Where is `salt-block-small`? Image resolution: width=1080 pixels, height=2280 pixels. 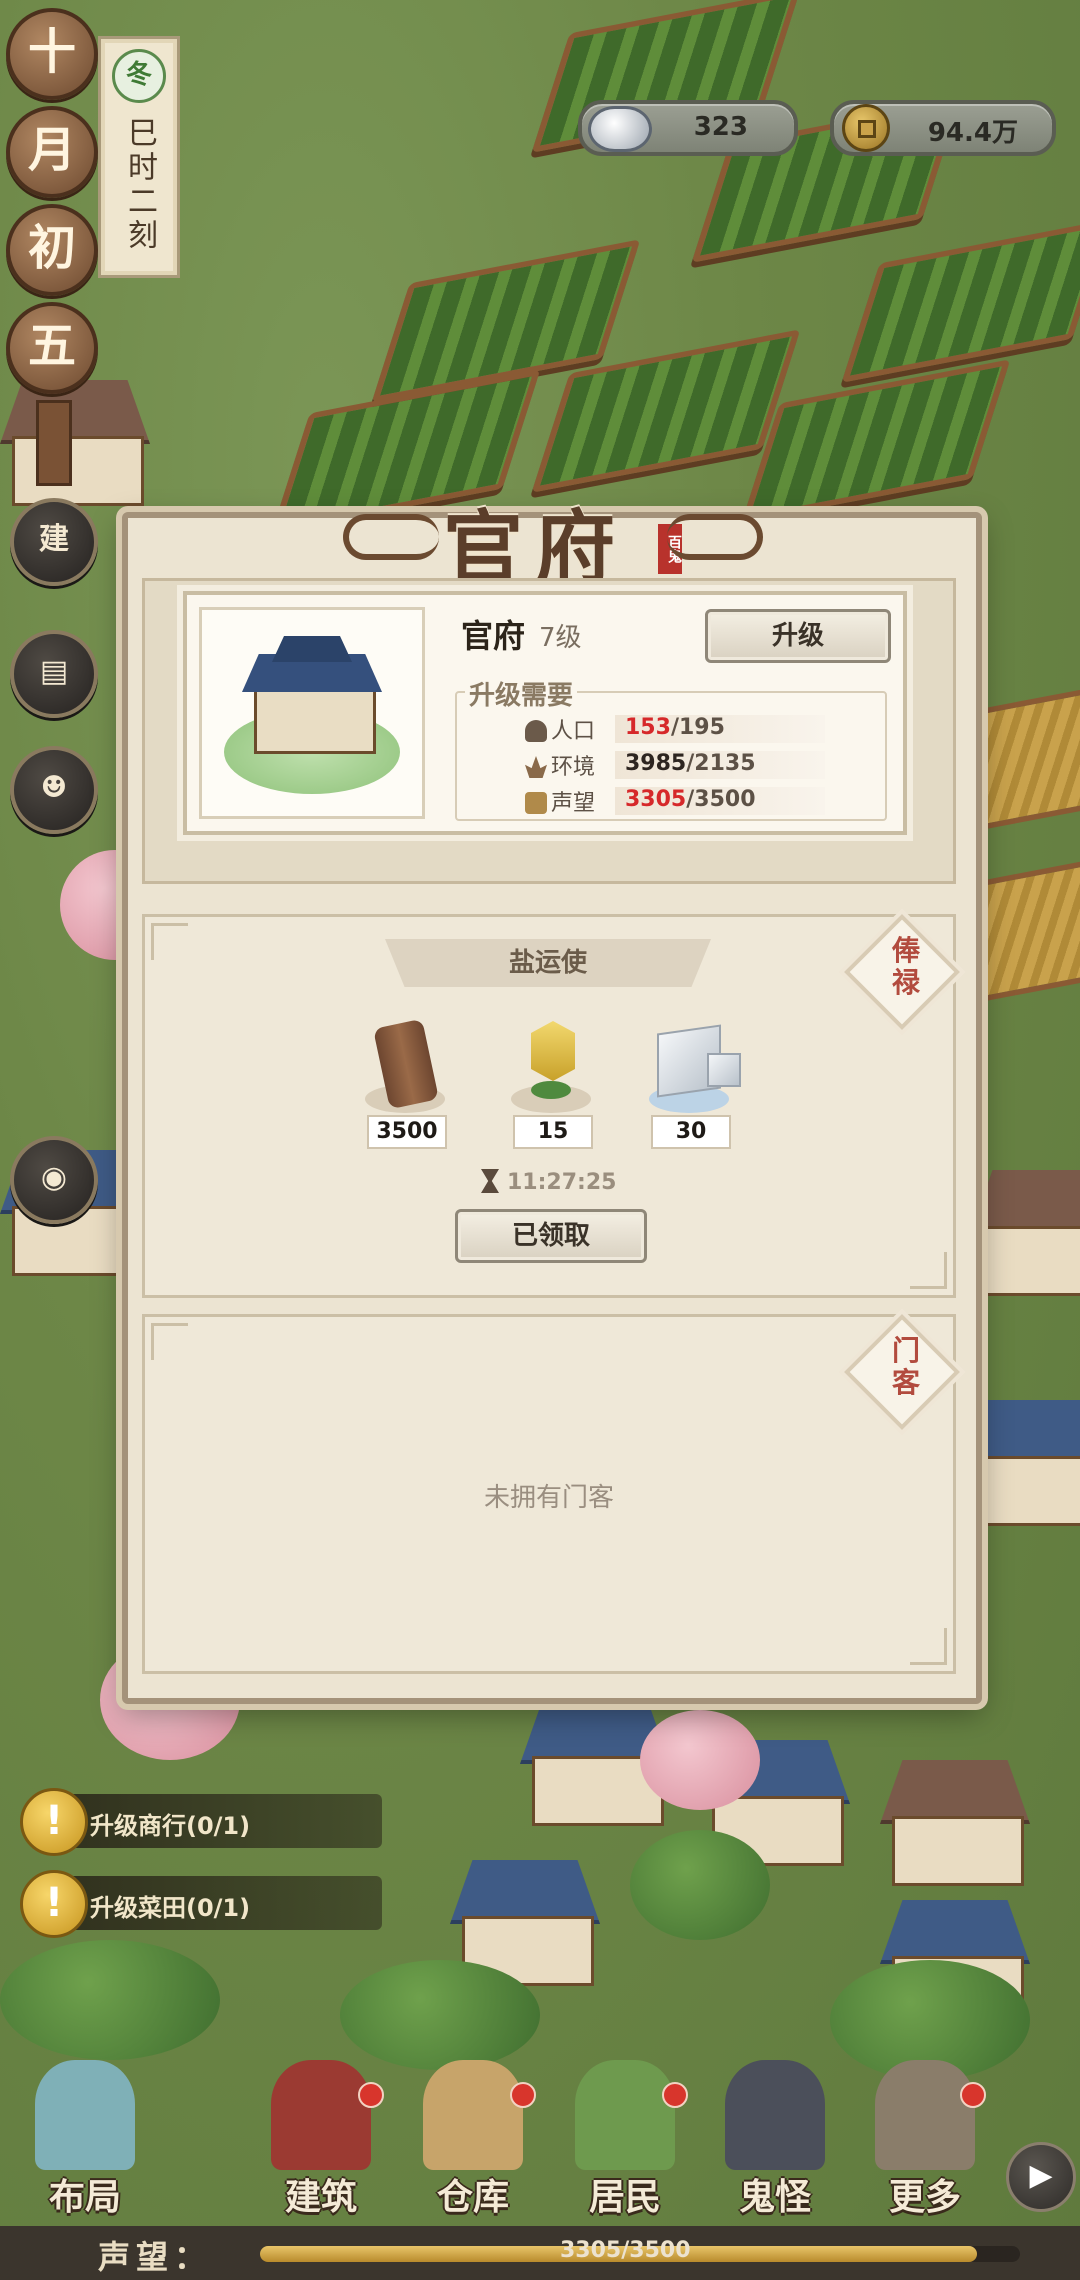
salt-block-small is located at coordinates (724, 1070).